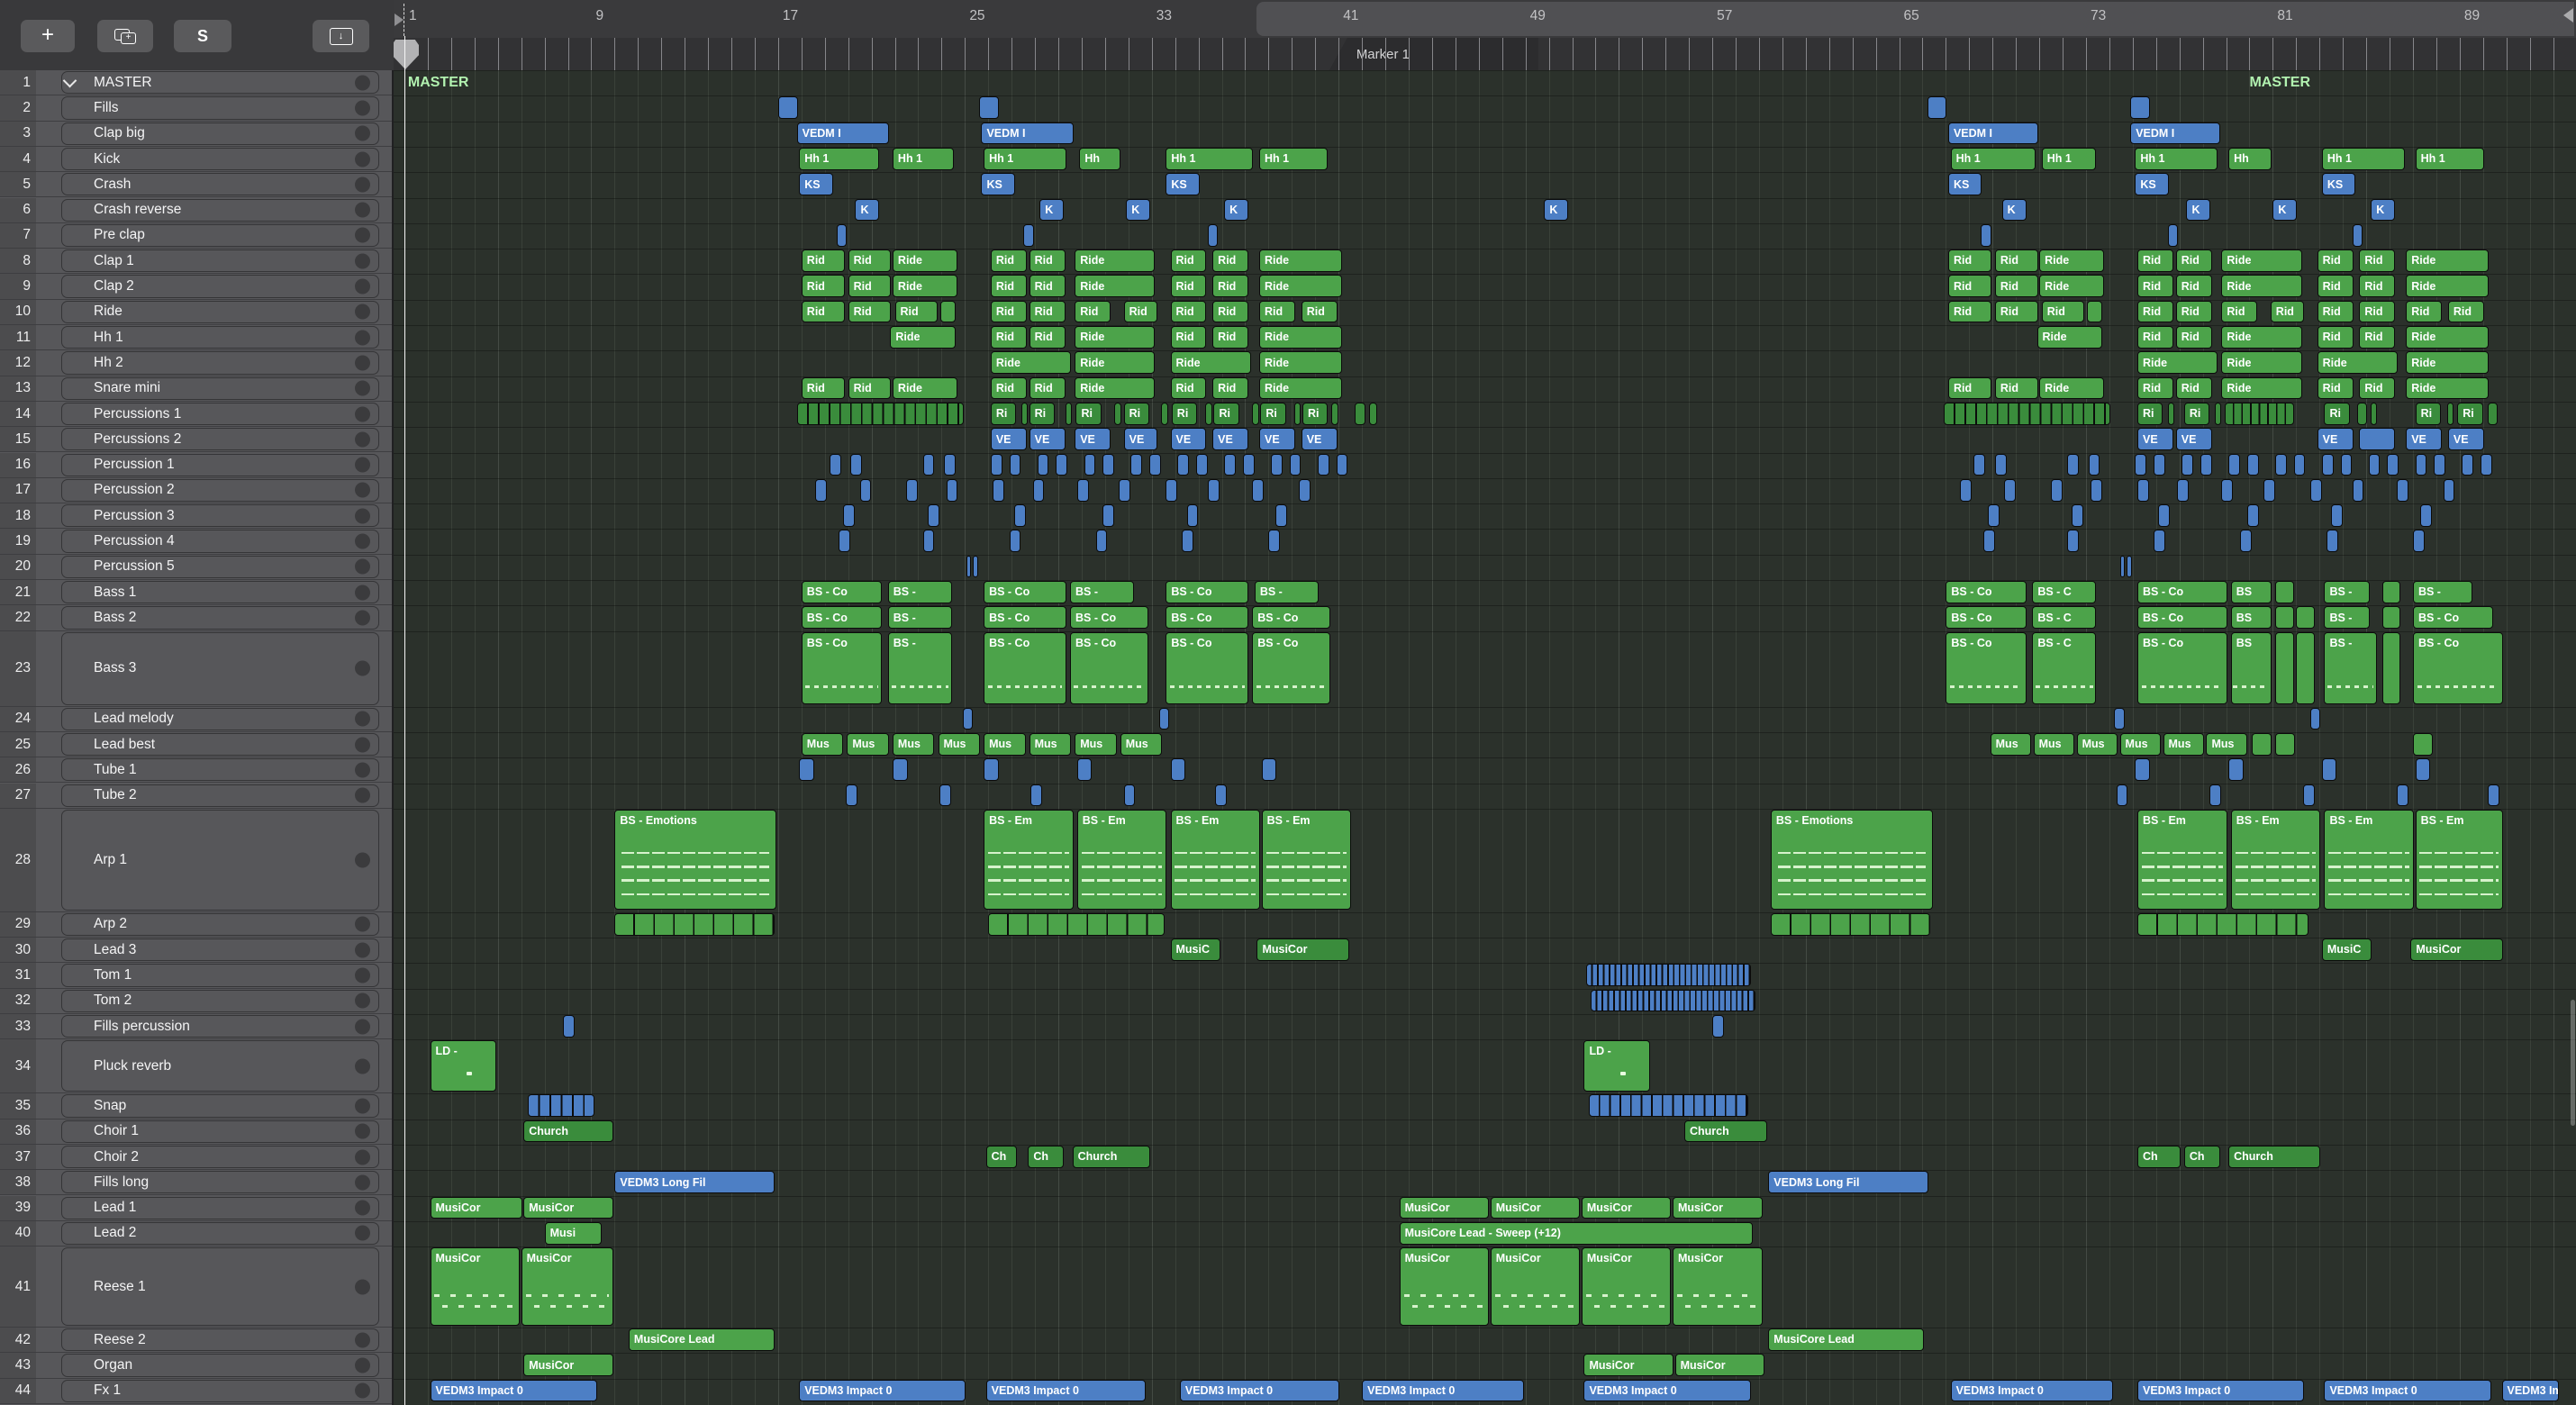 Image resolution: width=2576 pixels, height=1405 pixels. I want to click on track-name: Percussions 2, so click(137, 439).